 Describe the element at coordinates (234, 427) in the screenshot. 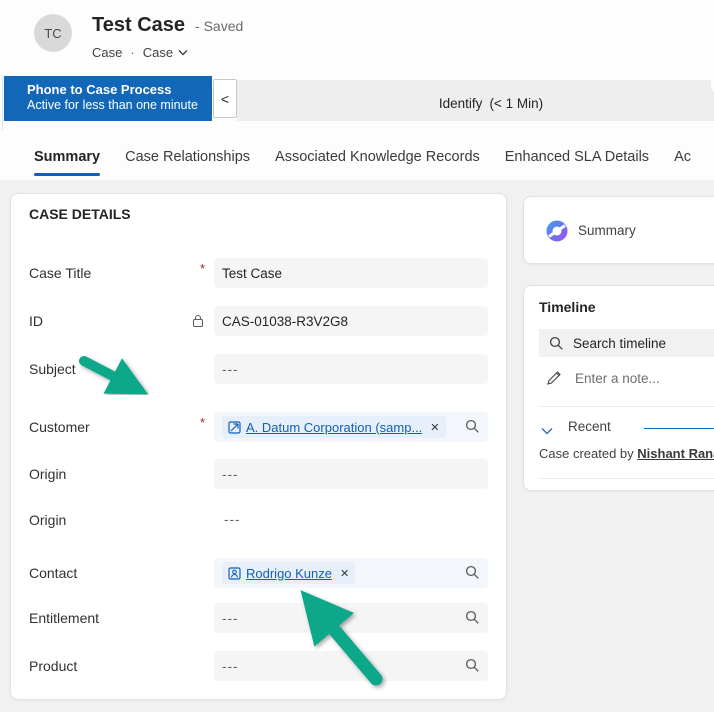

I see `account-icon` at that location.